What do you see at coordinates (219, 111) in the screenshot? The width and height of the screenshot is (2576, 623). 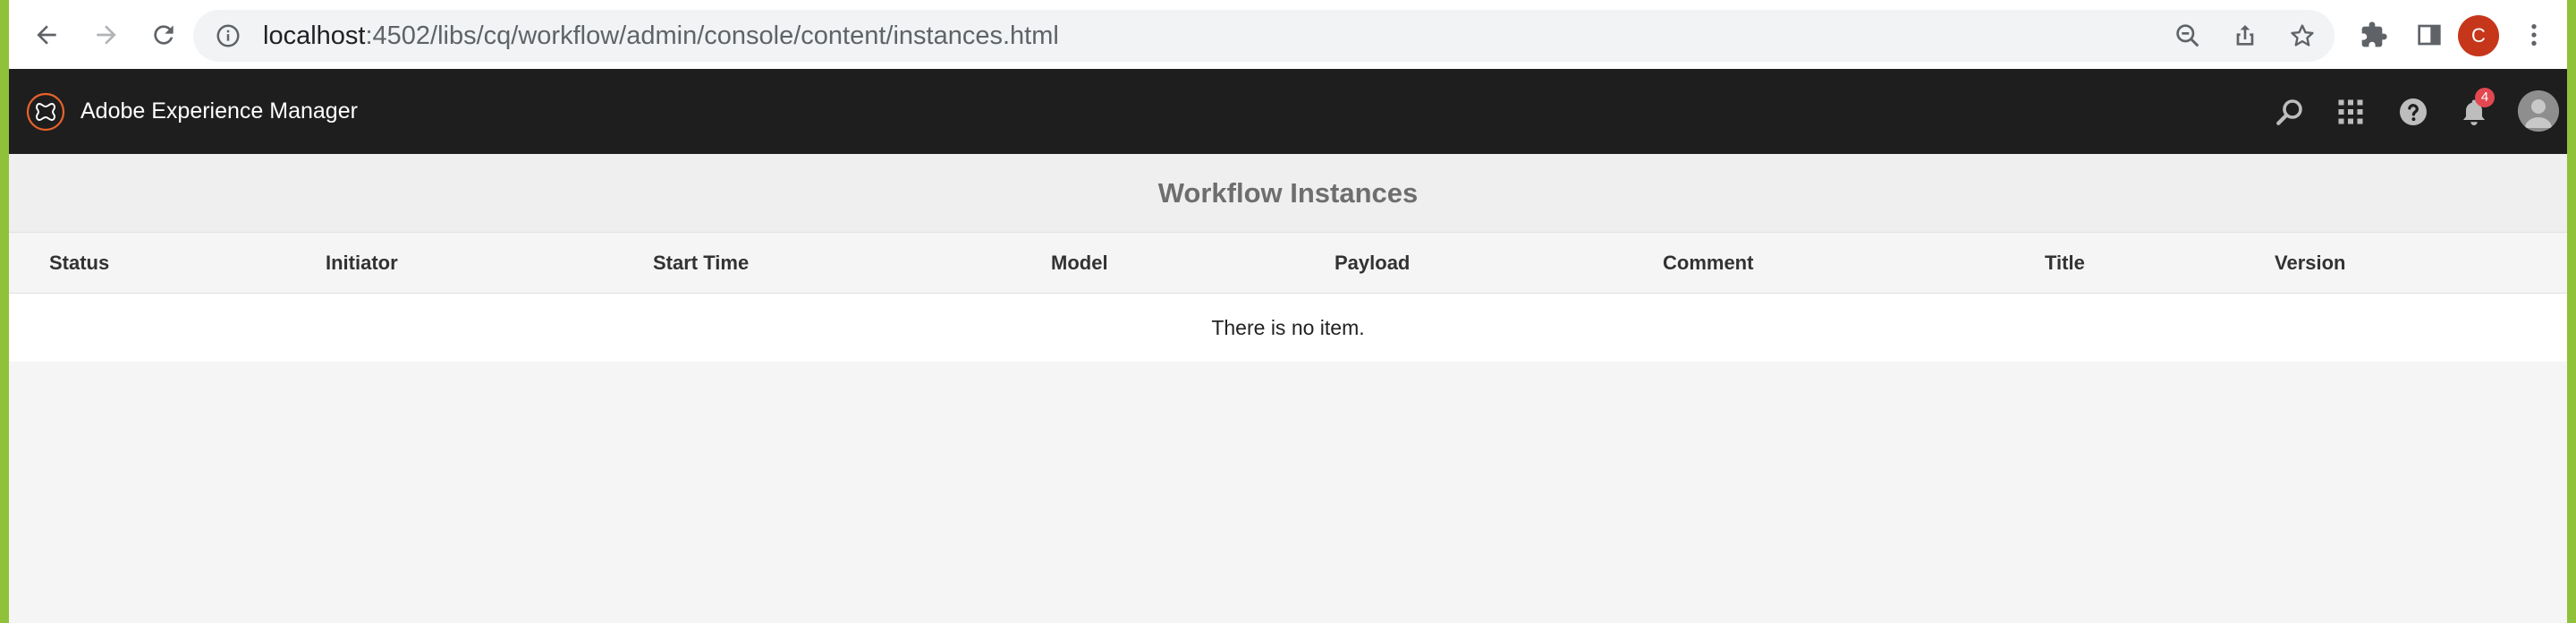 I see `product-title: Adobe Experience Manager` at bounding box center [219, 111].